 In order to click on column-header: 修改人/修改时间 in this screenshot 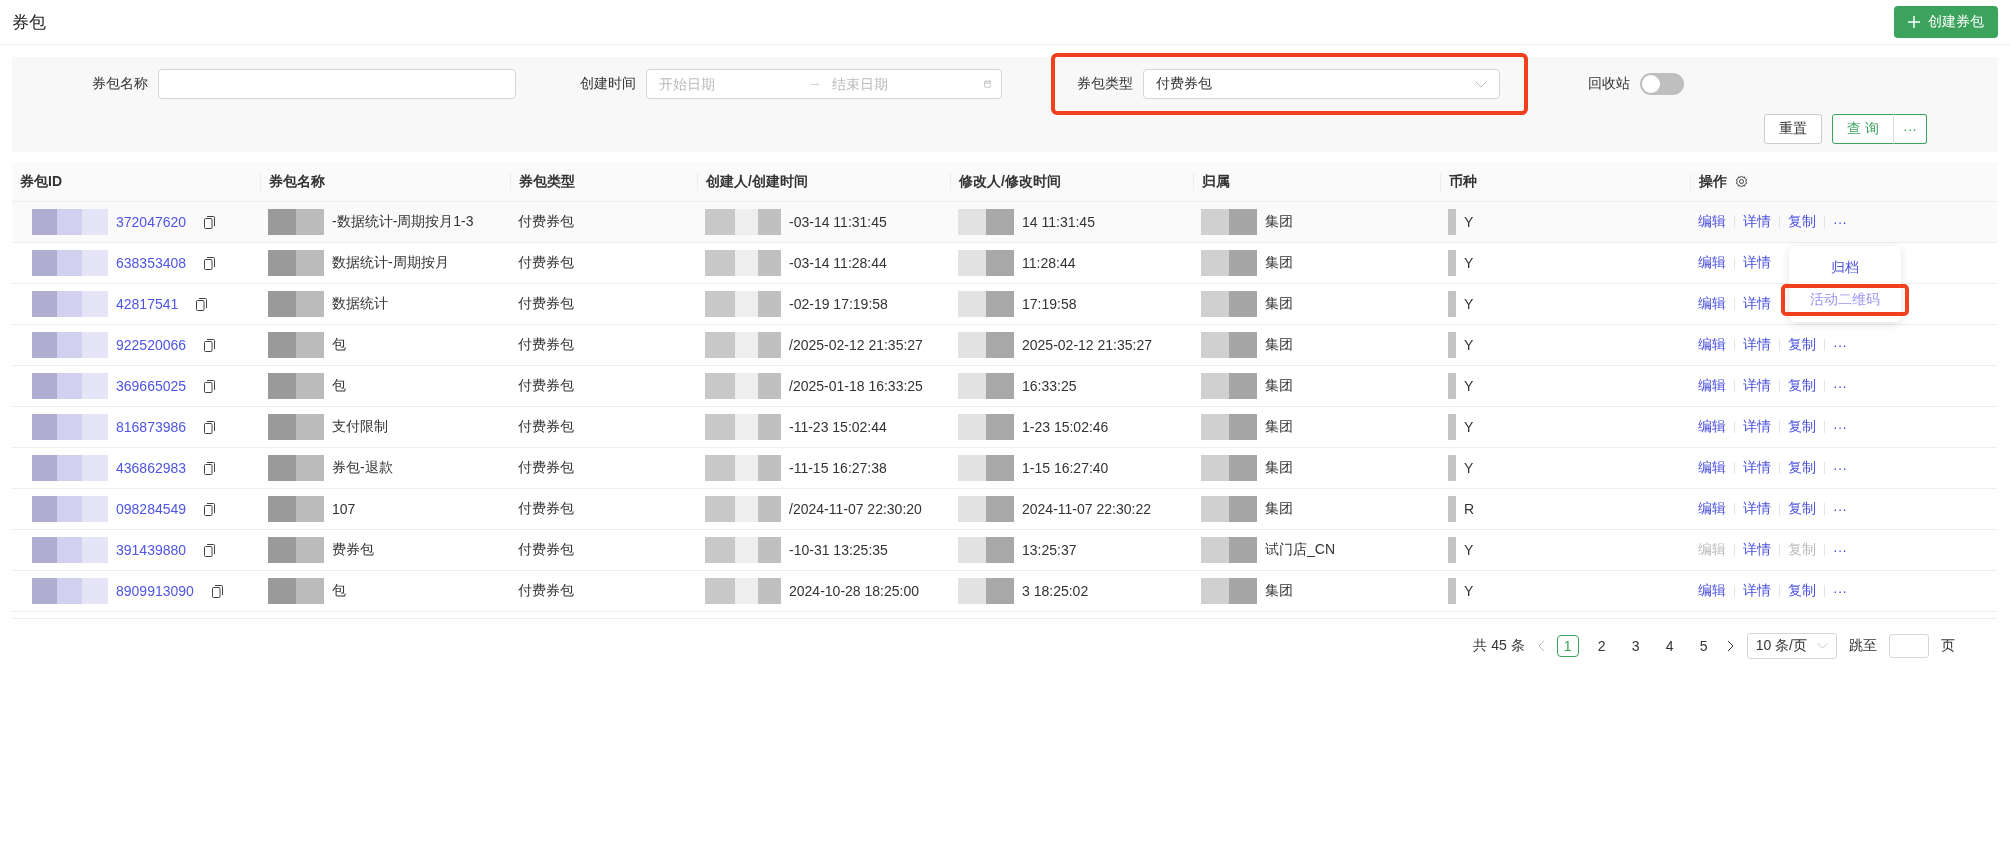, I will do `click(1010, 181)`.